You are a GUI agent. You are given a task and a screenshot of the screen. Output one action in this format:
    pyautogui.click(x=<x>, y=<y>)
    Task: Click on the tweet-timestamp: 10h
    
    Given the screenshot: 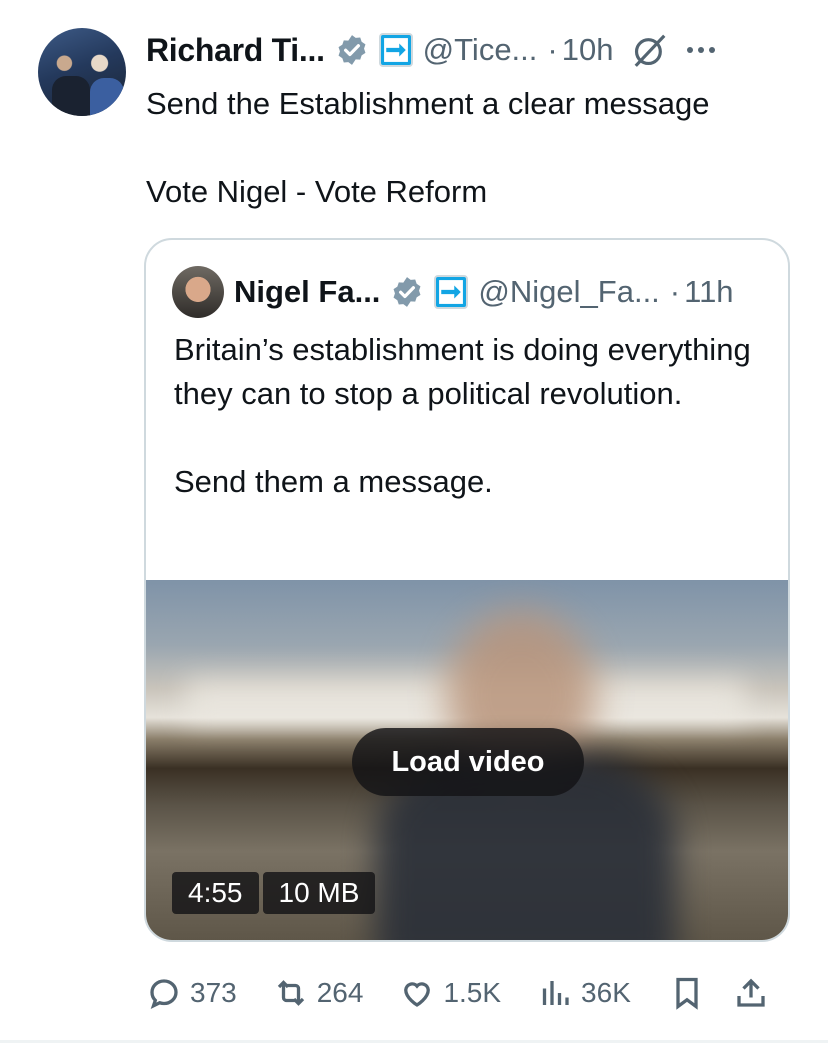 What is the action you would take?
    pyautogui.click(x=588, y=50)
    